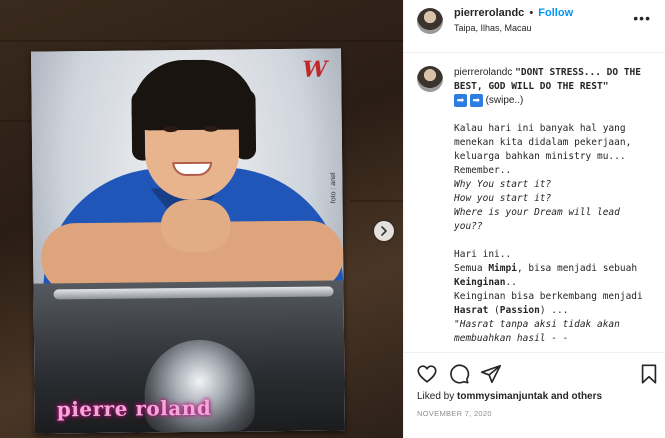  I want to click on likes-line: Liked by tommysimanjuntak and others, so click(509, 396).